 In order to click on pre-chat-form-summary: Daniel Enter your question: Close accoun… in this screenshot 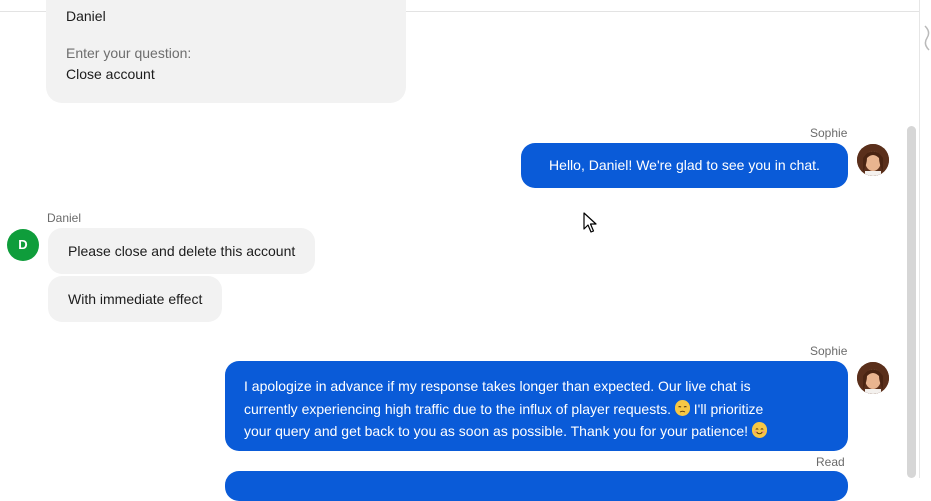, I will do `click(226, 51)`.